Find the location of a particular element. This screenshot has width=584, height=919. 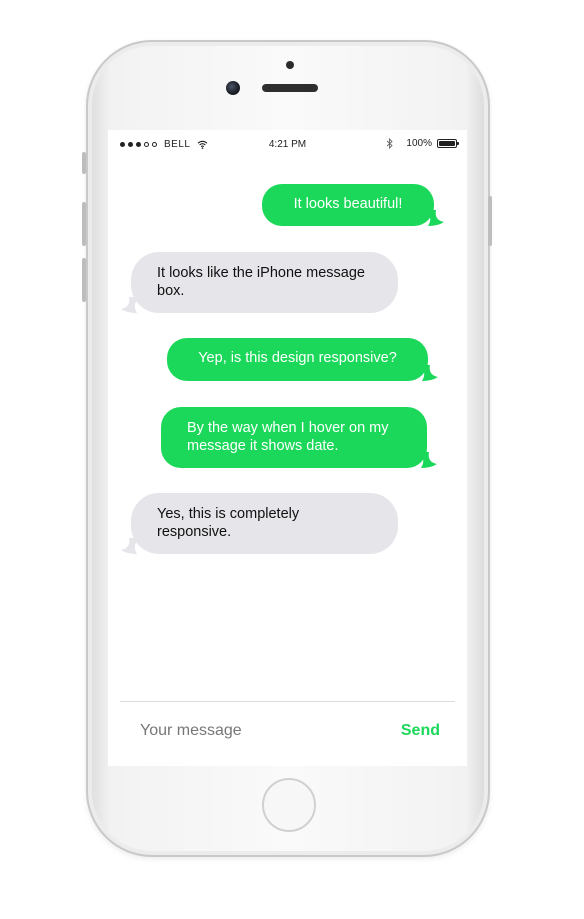

proximity-sensor is located at coordinates (290, 65).